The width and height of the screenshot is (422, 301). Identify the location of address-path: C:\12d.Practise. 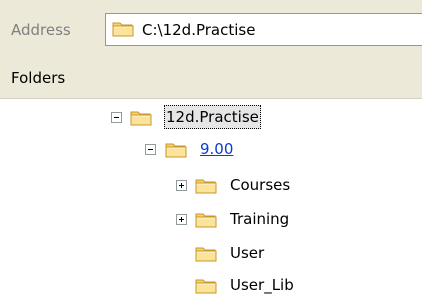
(199, 30).